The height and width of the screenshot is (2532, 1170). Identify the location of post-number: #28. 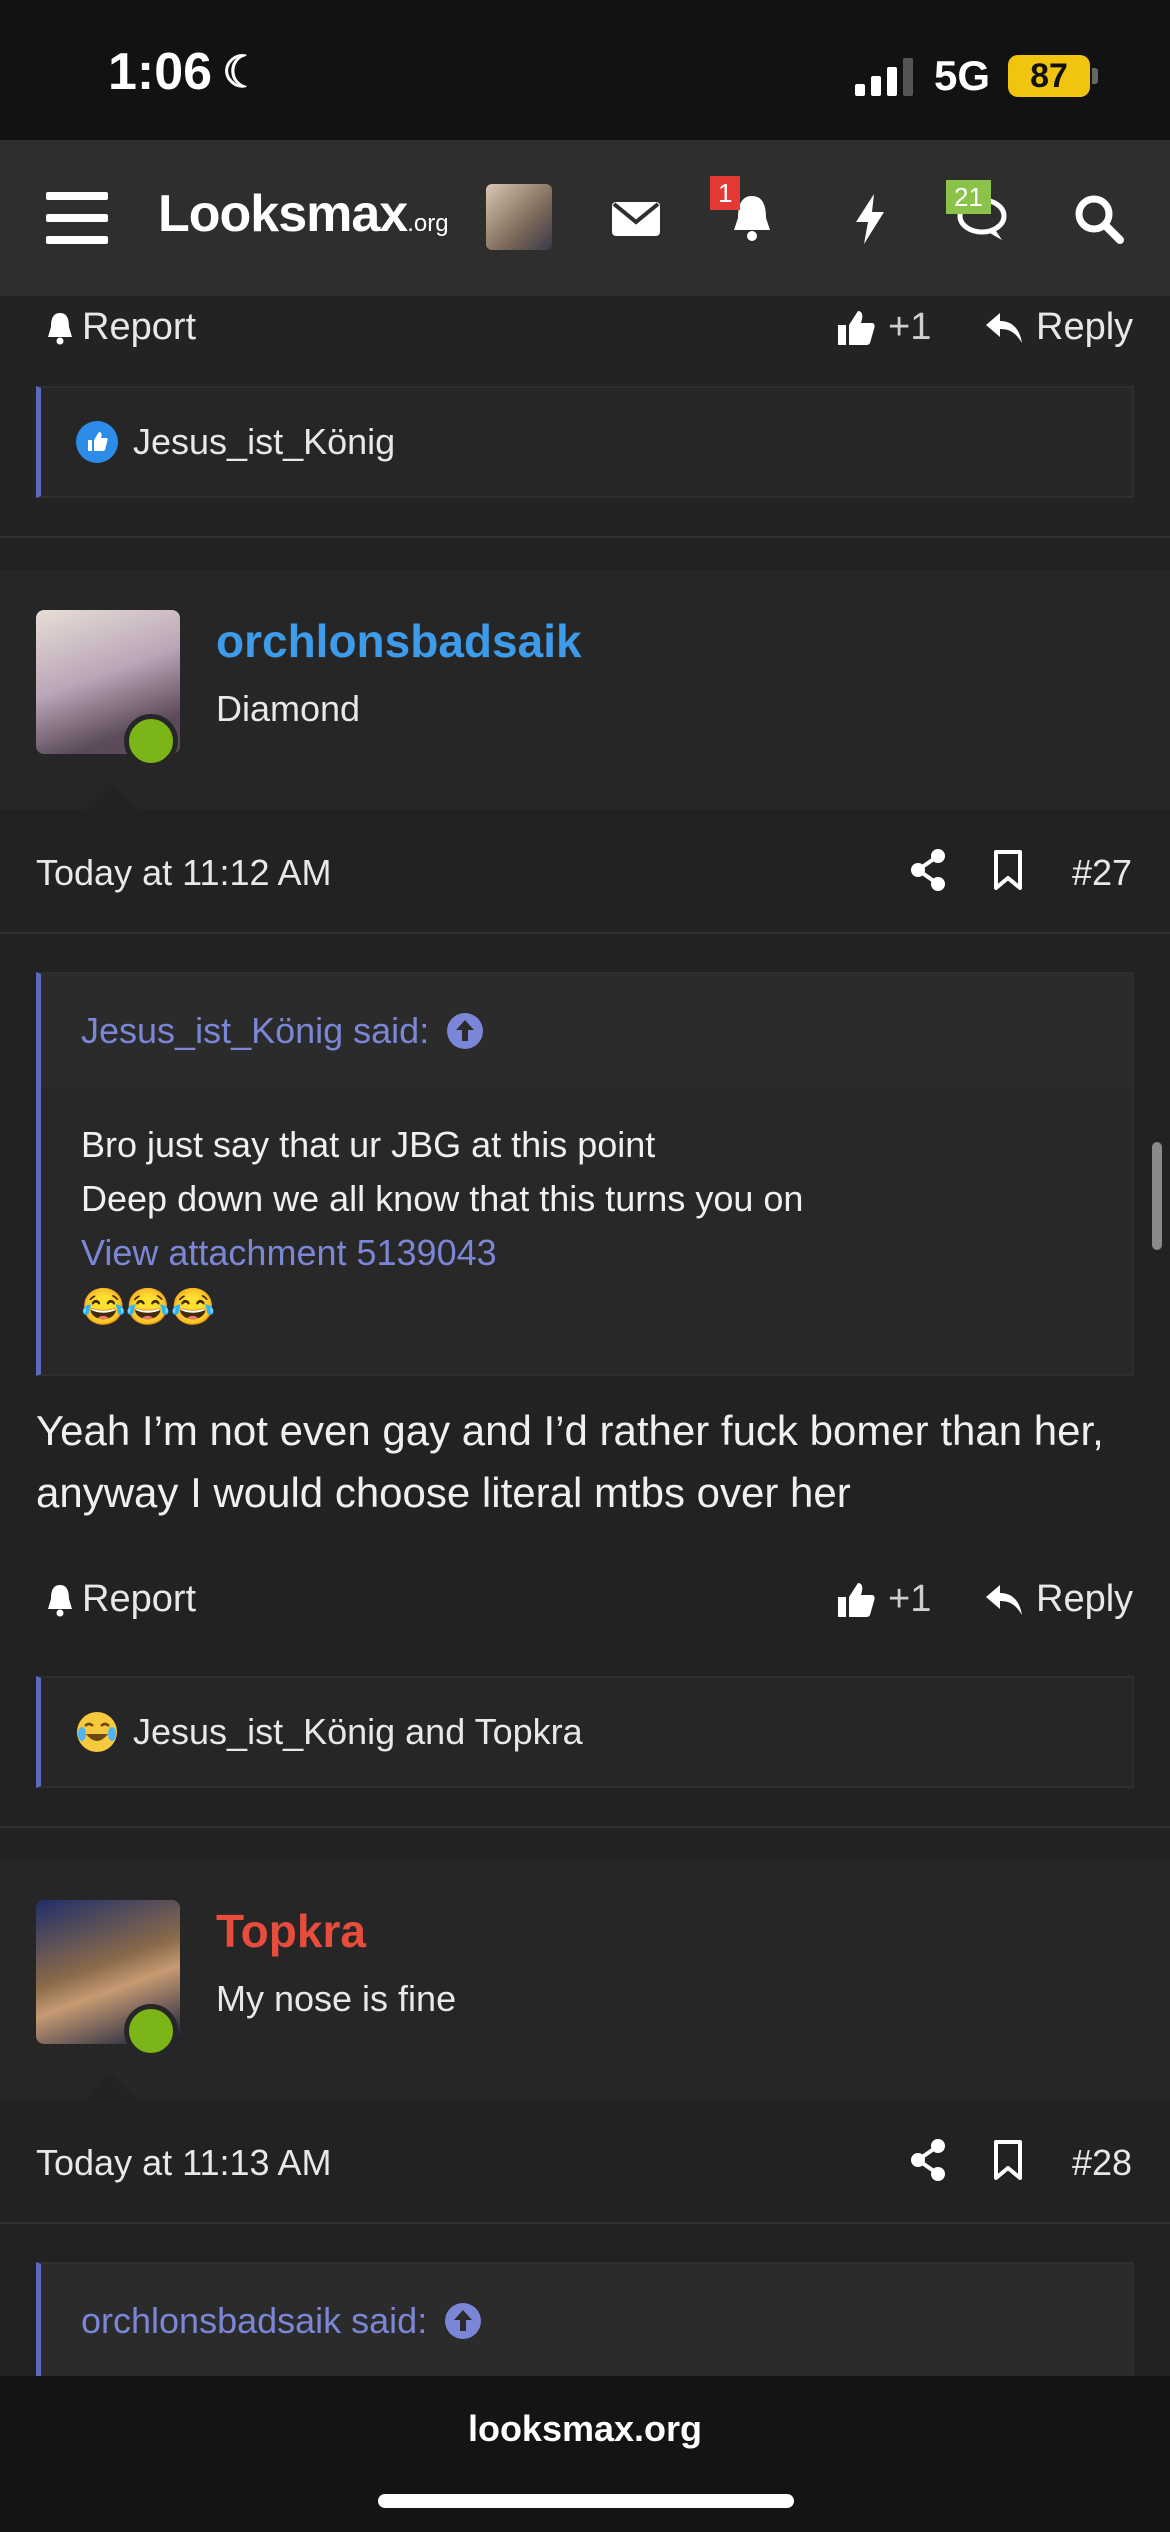
(1102, 2163).